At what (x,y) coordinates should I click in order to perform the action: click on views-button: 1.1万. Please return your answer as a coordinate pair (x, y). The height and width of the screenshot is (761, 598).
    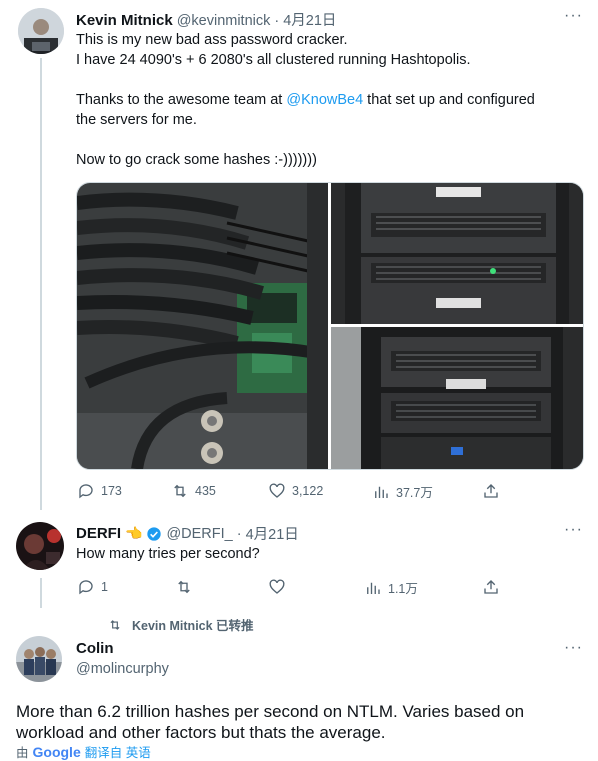
    Looking at the image, I should click on (391, 587).